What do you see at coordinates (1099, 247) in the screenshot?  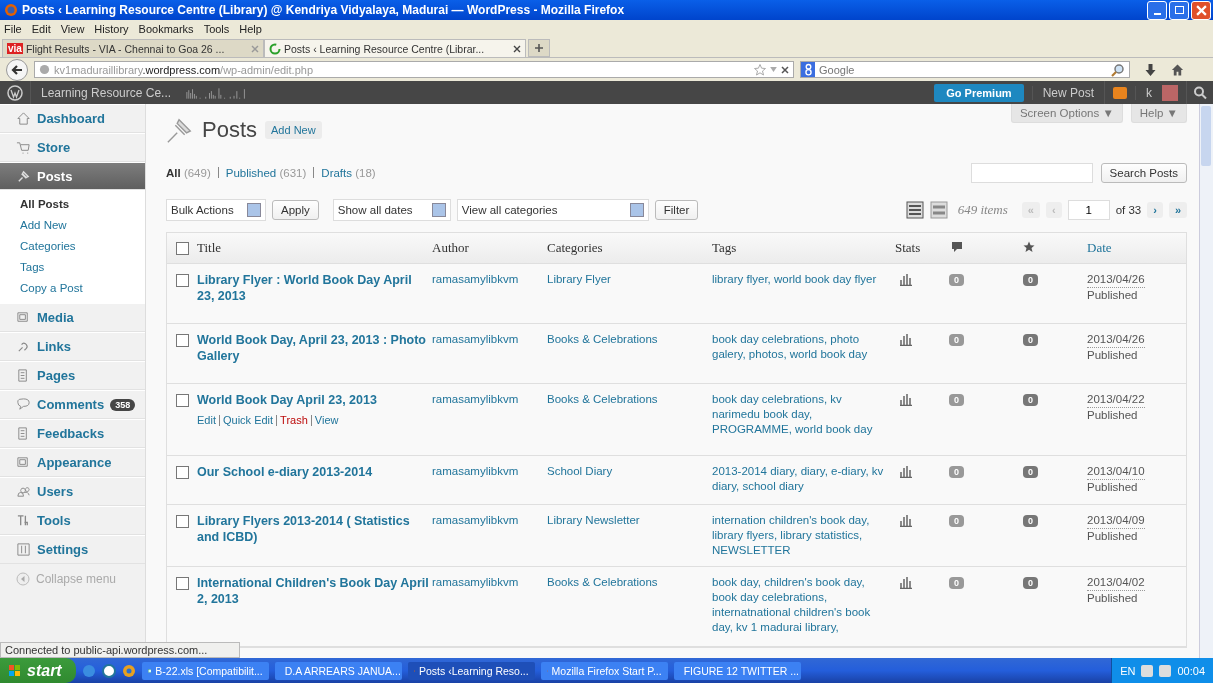 I see `column-header: Date` at bounding box center [1099, 247].